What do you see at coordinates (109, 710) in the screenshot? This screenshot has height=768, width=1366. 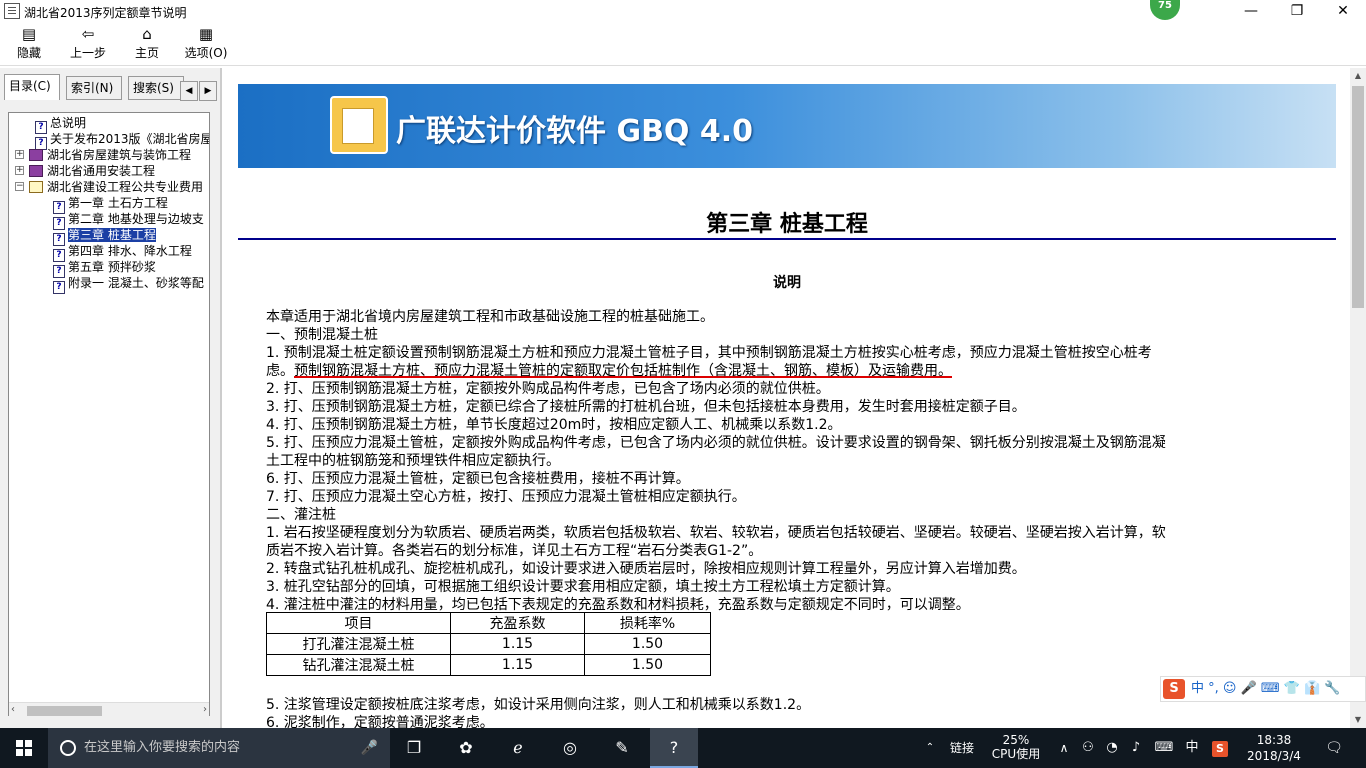 I see `tree-horizontal-scrollbar: ‹ ›` at bounding box center [109, 710].